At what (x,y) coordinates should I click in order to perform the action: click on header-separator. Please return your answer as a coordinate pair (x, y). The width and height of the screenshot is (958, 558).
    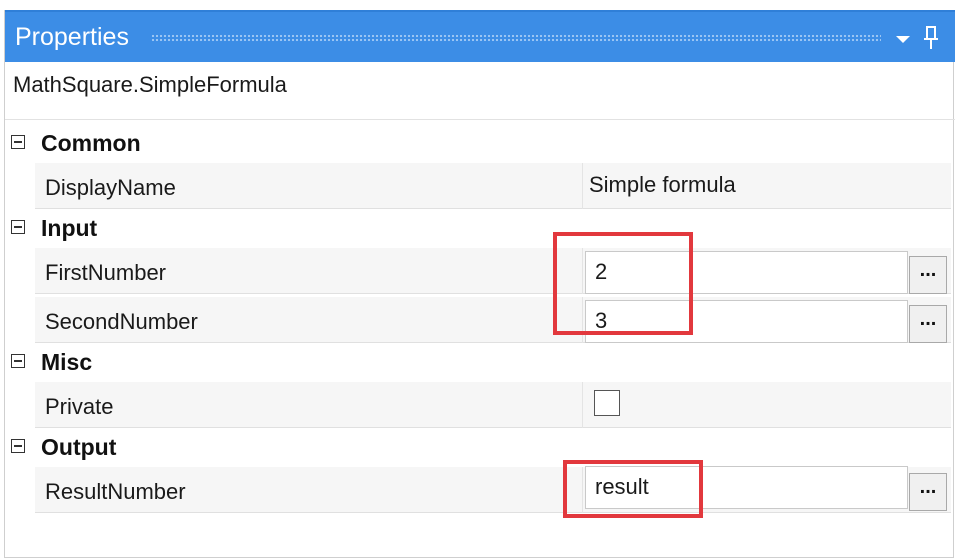
    Looking at the image, I should click on (480, 119).